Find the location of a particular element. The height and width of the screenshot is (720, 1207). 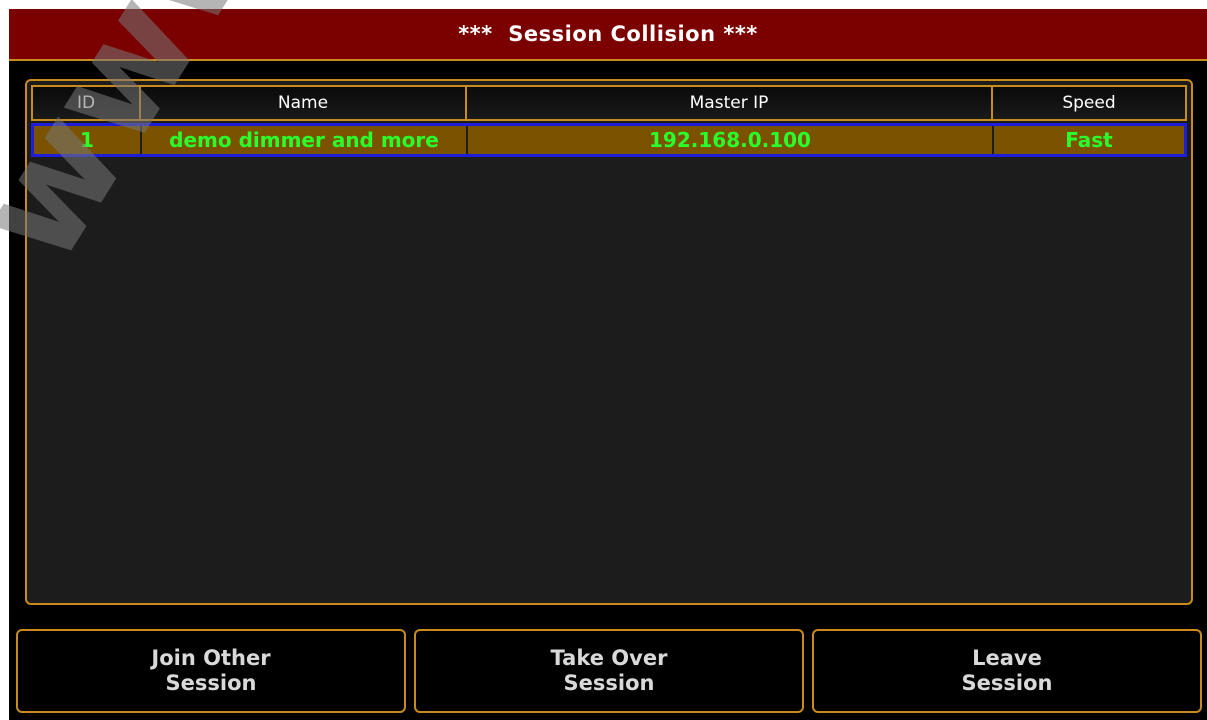

column-header-name: Name is located at coordinates (302, 103).